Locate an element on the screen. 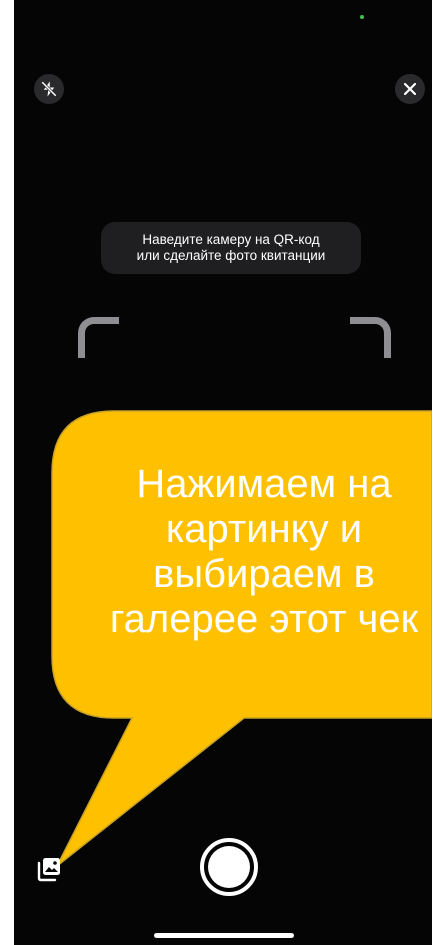 This screenshot has width=442, height=945. home-indicator is located at coordinates (224, 935).